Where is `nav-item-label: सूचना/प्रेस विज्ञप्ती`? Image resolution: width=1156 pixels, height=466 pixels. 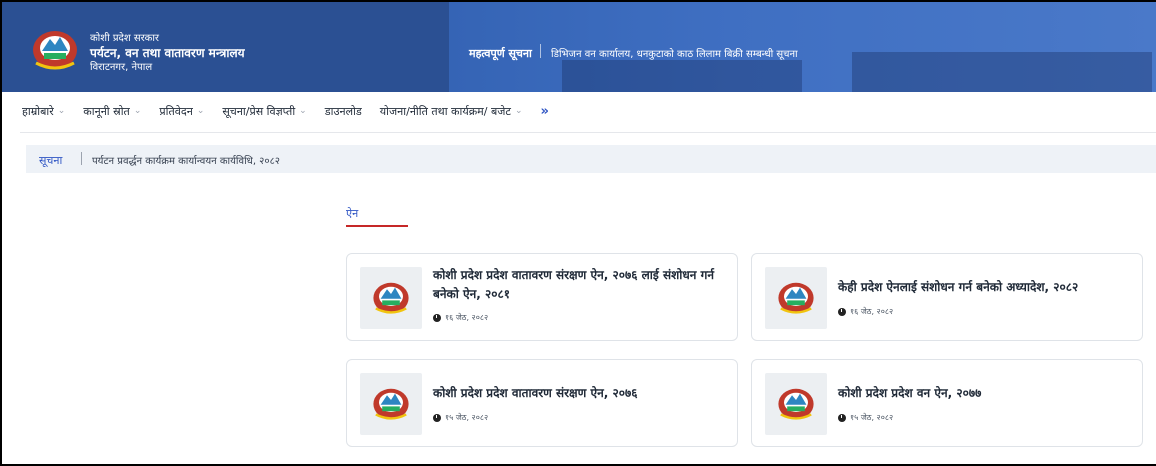 nav-item-label: सूचना/प्रेस विज्ञप्ती is located at coordinates (259, 111).